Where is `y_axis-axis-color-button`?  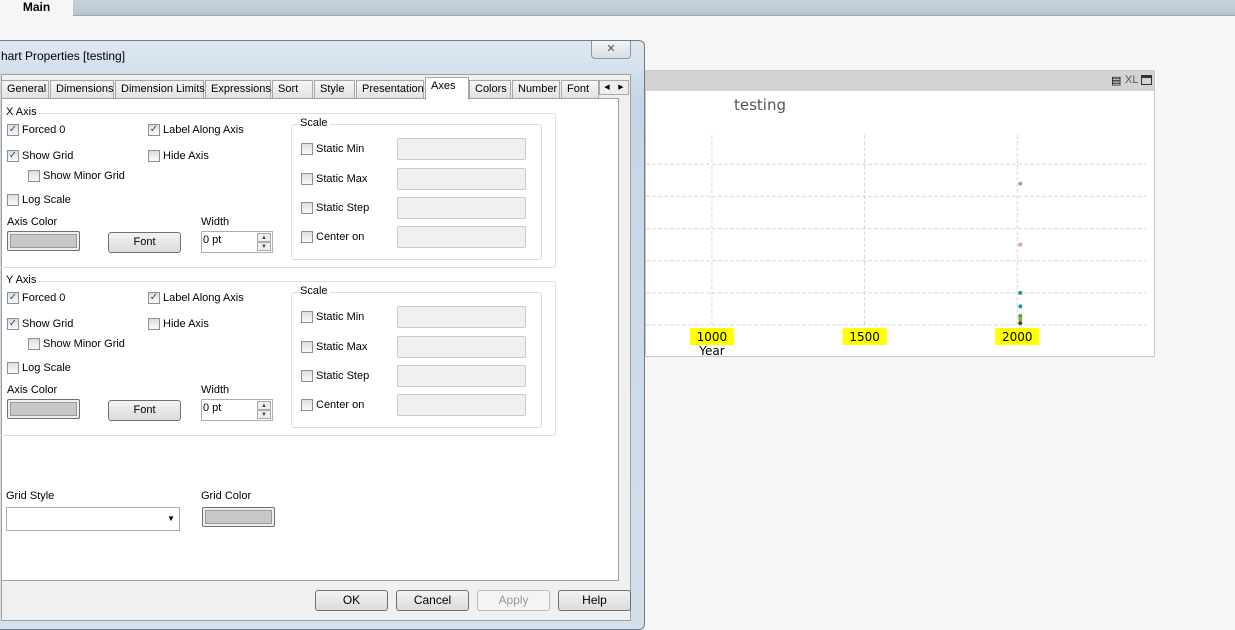 y_axis-axis-color-button is located at coordinates (43, 409).